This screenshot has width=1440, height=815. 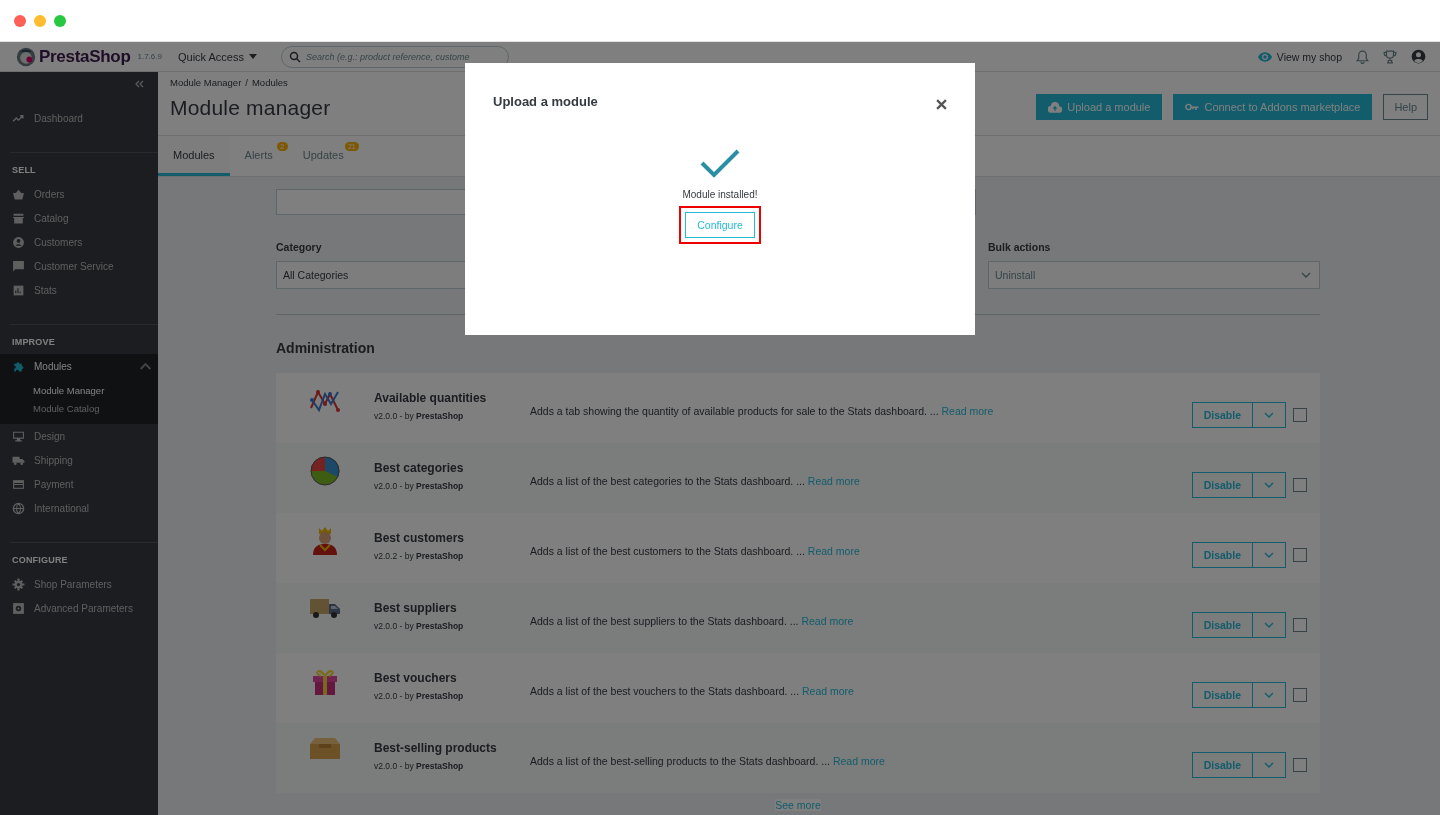 What do you see at coordinates (18, 436) in the screenshot?
I see `monitor-icon` at bounding box center [18, 436].